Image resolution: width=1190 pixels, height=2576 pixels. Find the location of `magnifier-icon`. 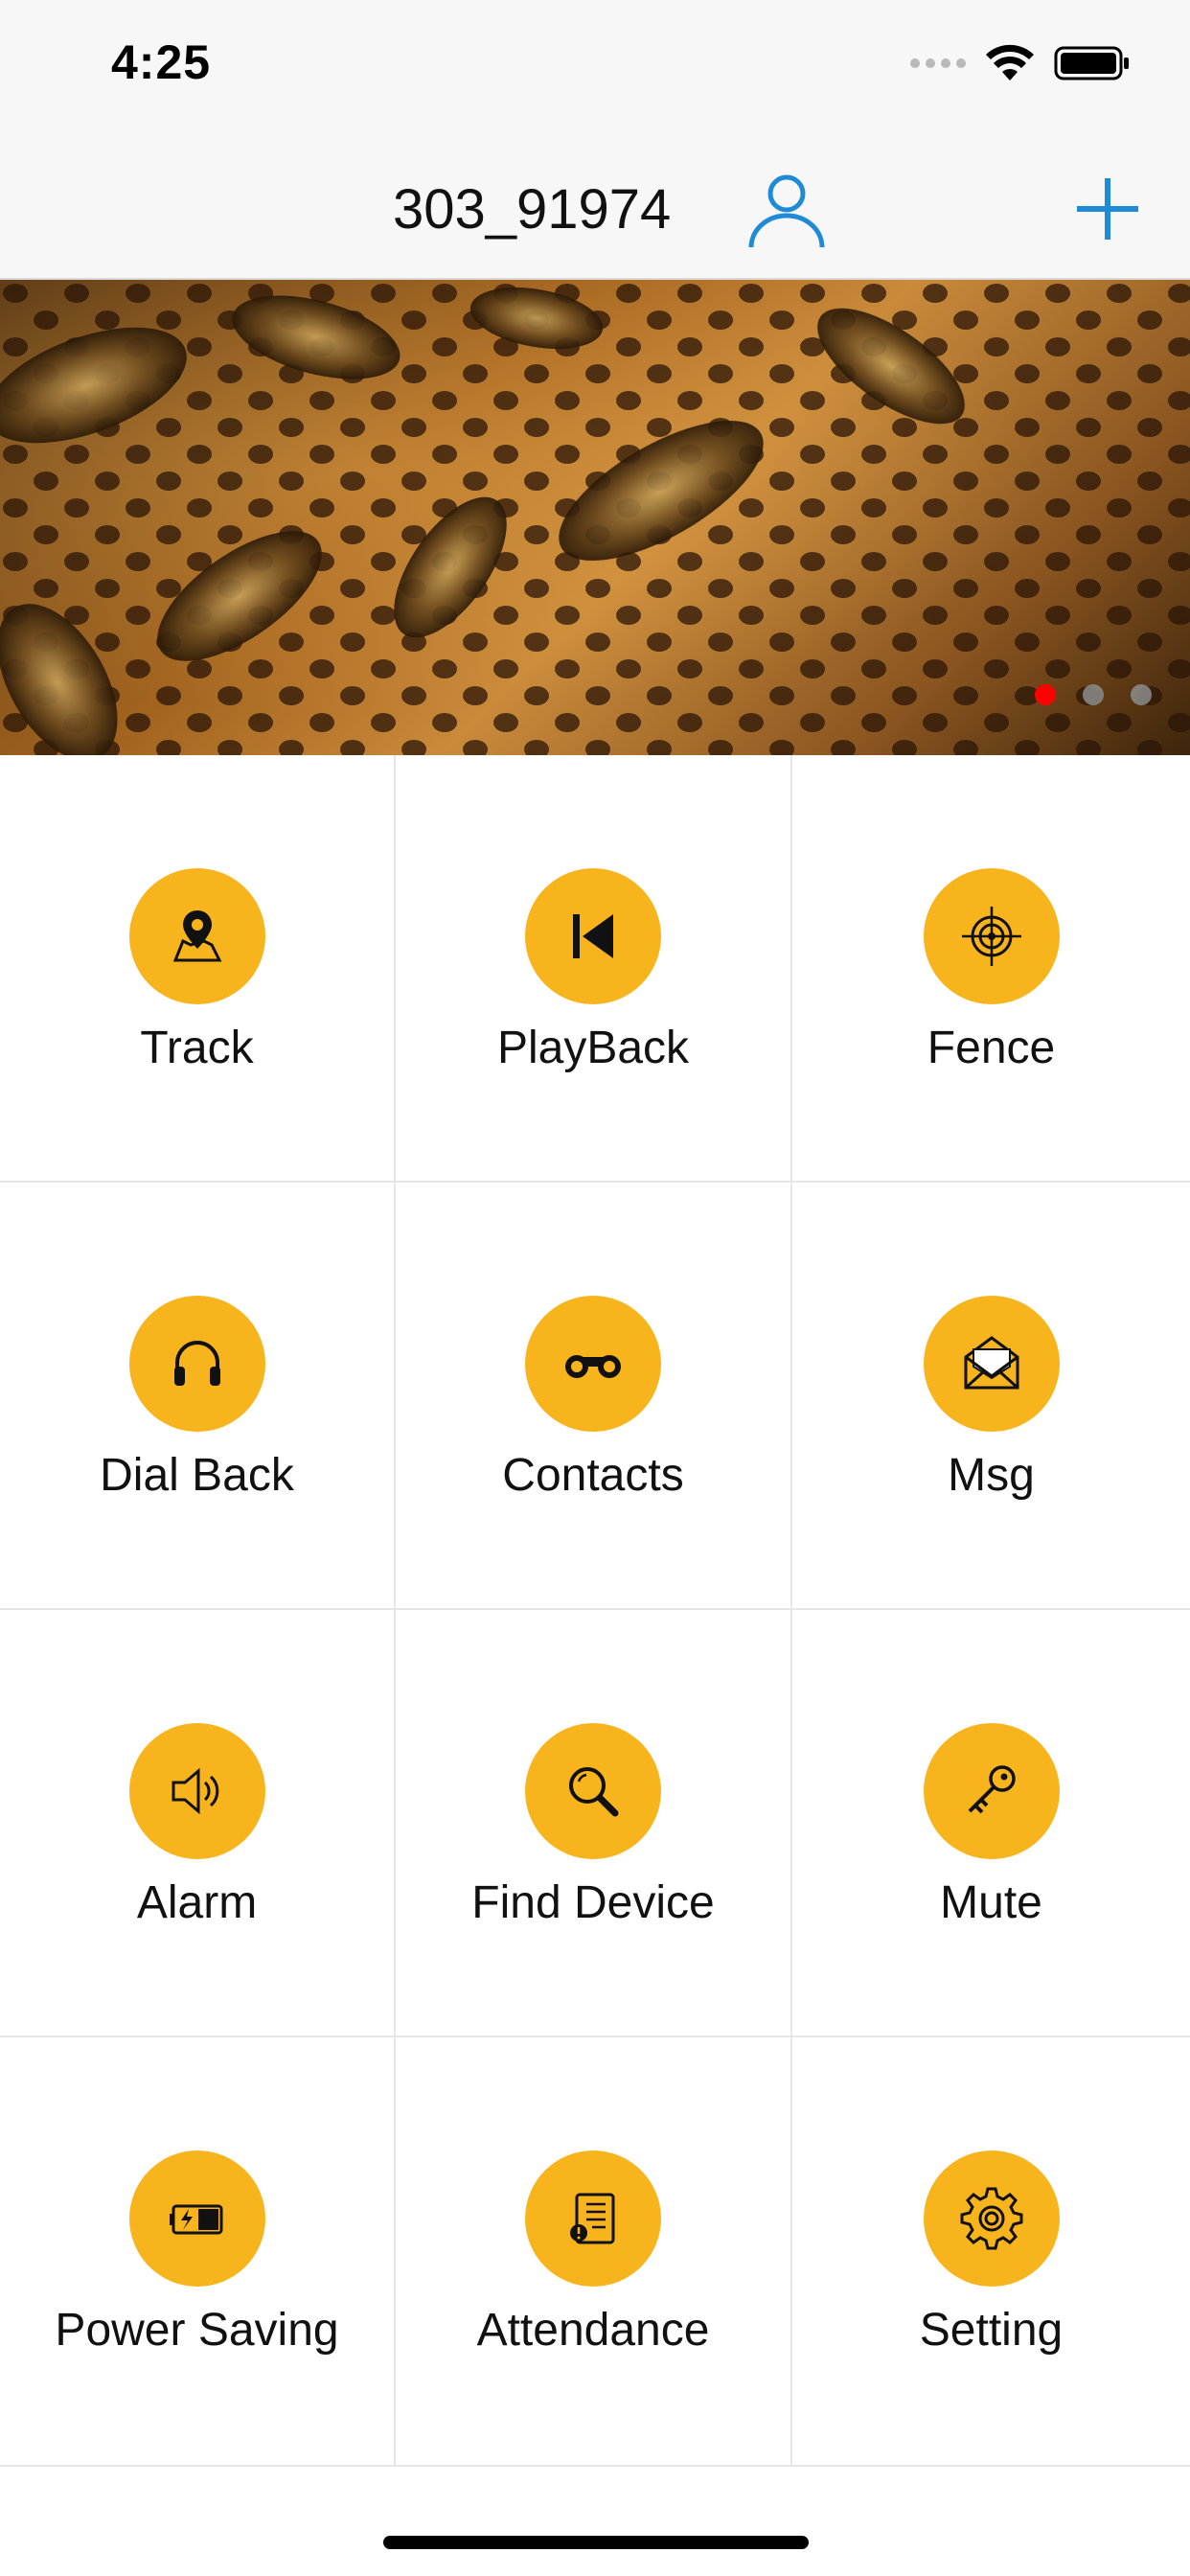

magnifier-icon is located at coordinates (594, 1792).